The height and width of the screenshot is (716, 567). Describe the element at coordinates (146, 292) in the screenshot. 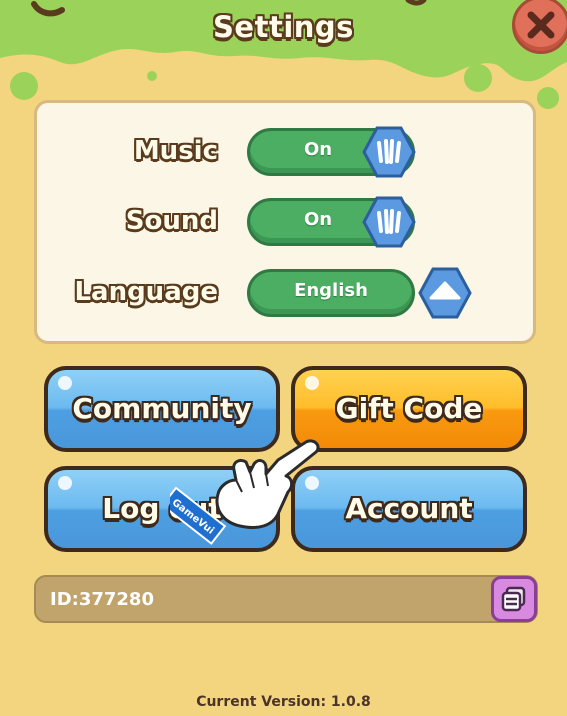

I see `language-label: Language` at that location.